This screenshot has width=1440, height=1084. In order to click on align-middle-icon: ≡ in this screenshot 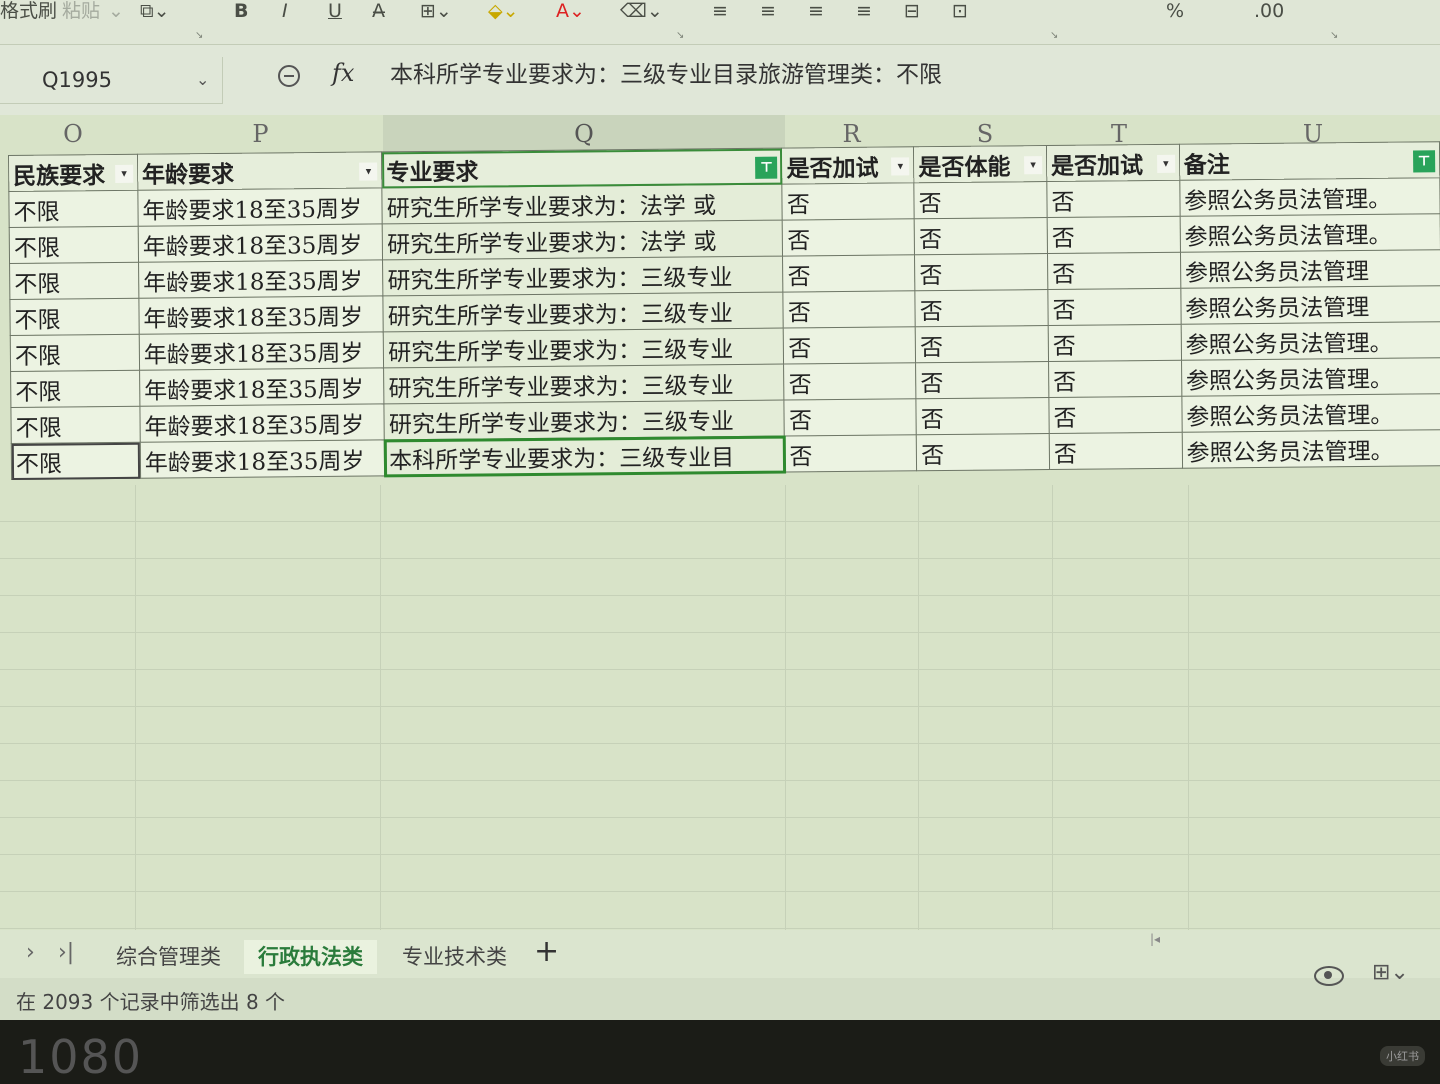, I will do `click(768, 11)`.